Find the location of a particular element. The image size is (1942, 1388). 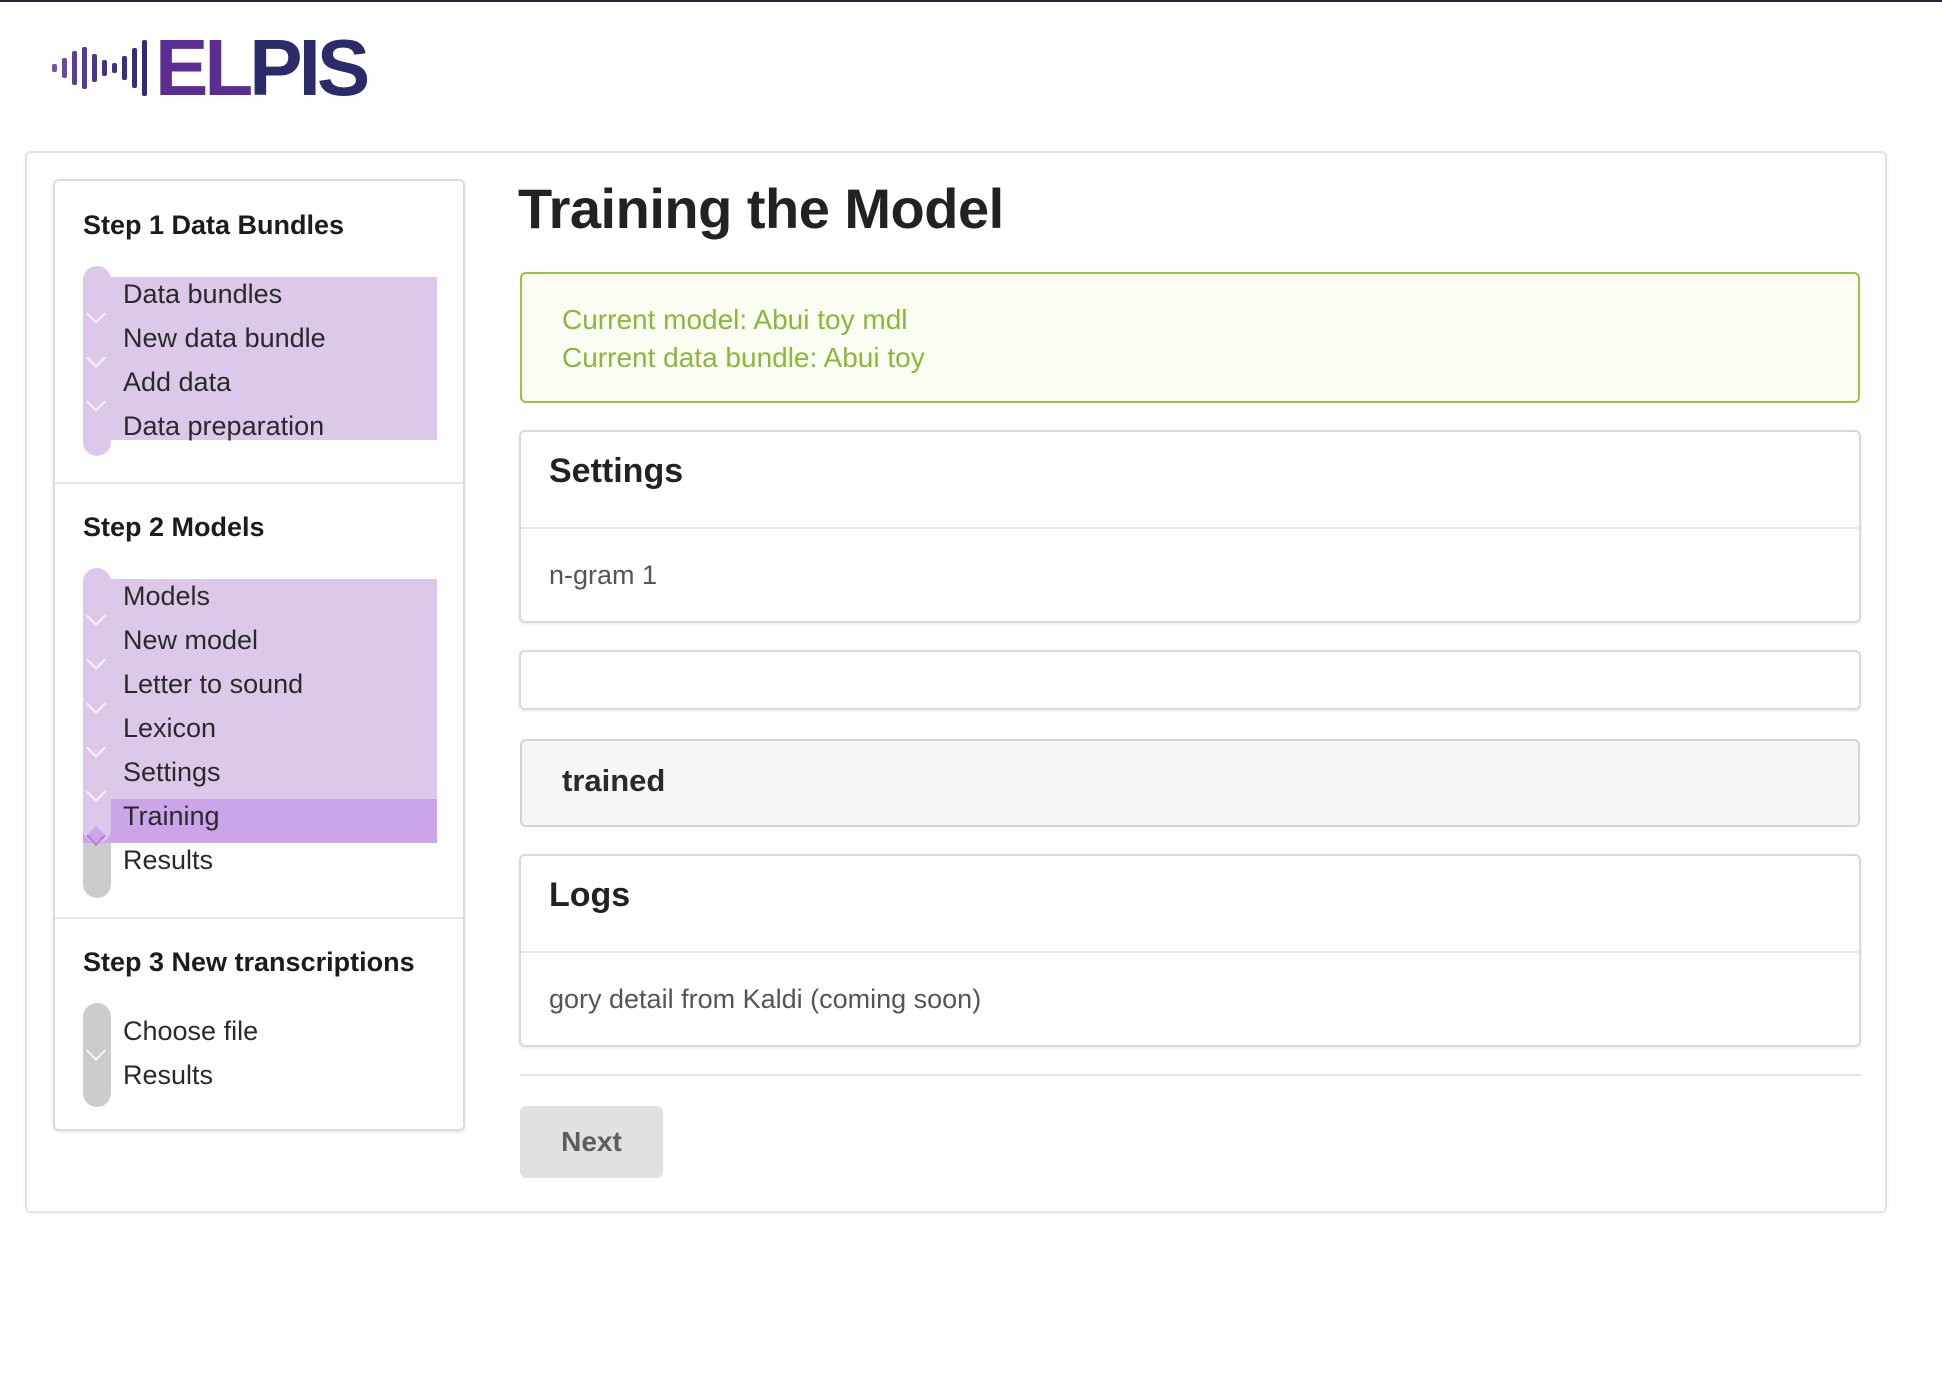

logs-card-heading: Logs is located at coordinates (590, 895).